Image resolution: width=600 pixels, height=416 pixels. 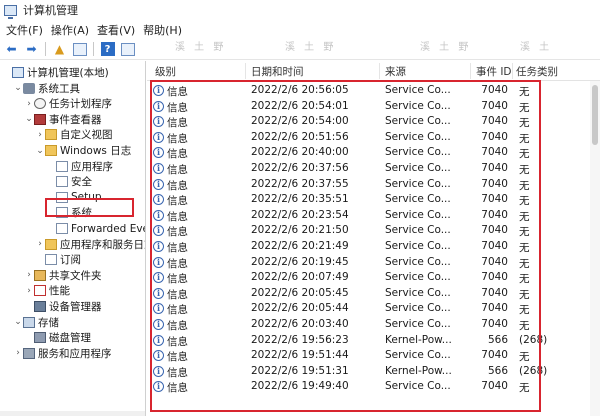 I want to click on menu-action: 操作(A), so click(x=72, y=30).